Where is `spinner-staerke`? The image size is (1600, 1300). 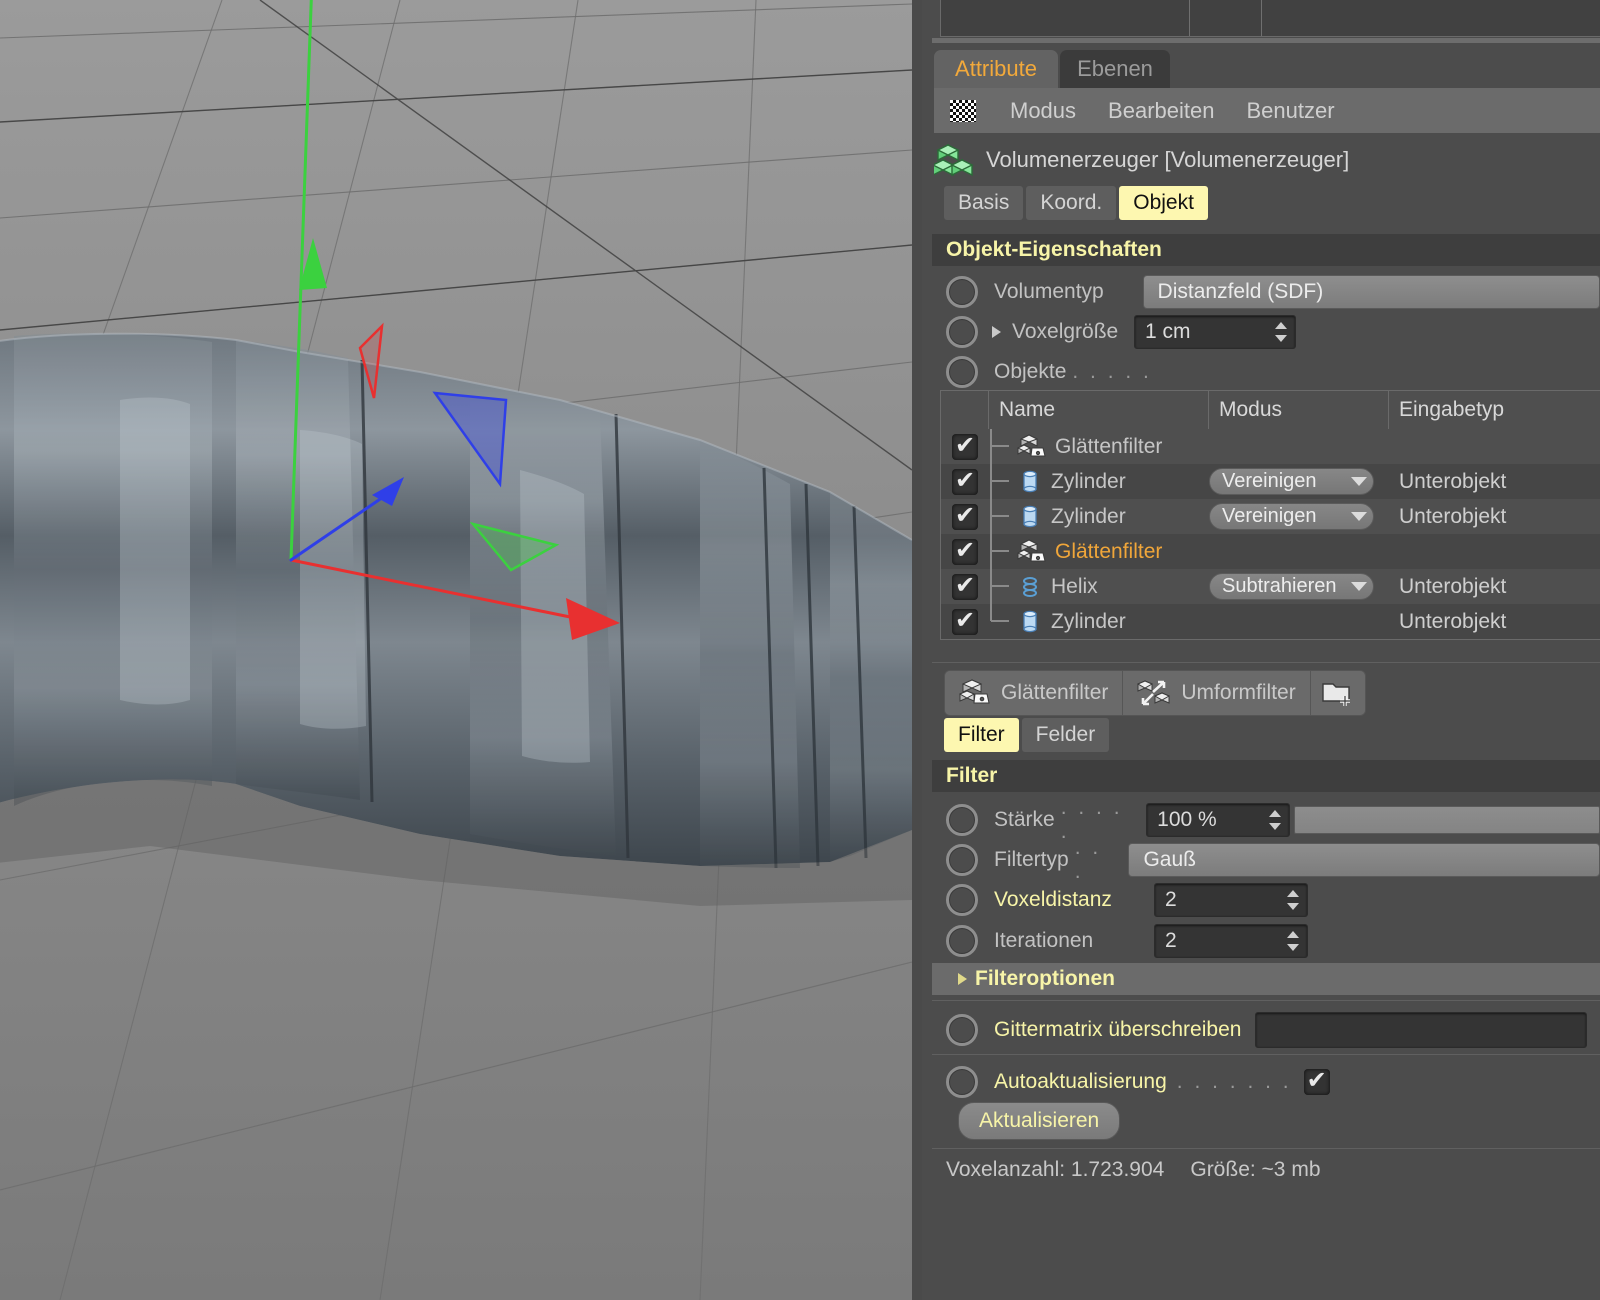 spinner-staerke is located at coordinates (1275, 820).